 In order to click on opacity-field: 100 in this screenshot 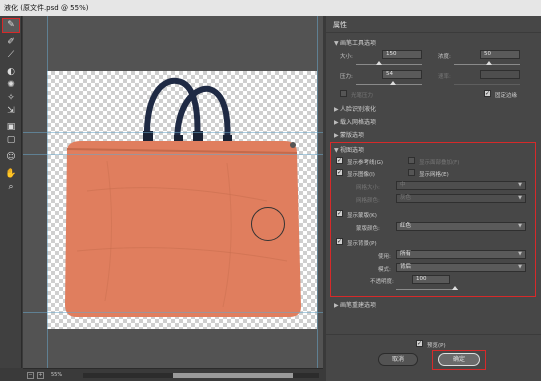, I will do `click(431, 279)`.